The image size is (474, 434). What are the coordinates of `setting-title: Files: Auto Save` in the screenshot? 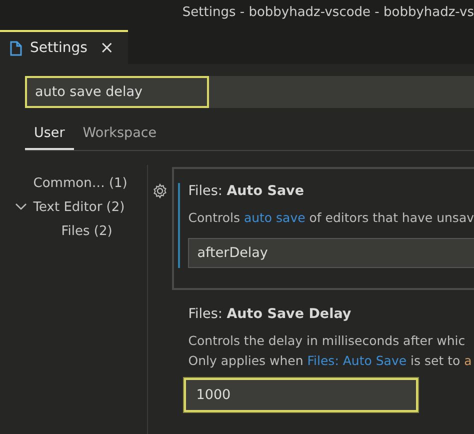 It's located at (247, 191).